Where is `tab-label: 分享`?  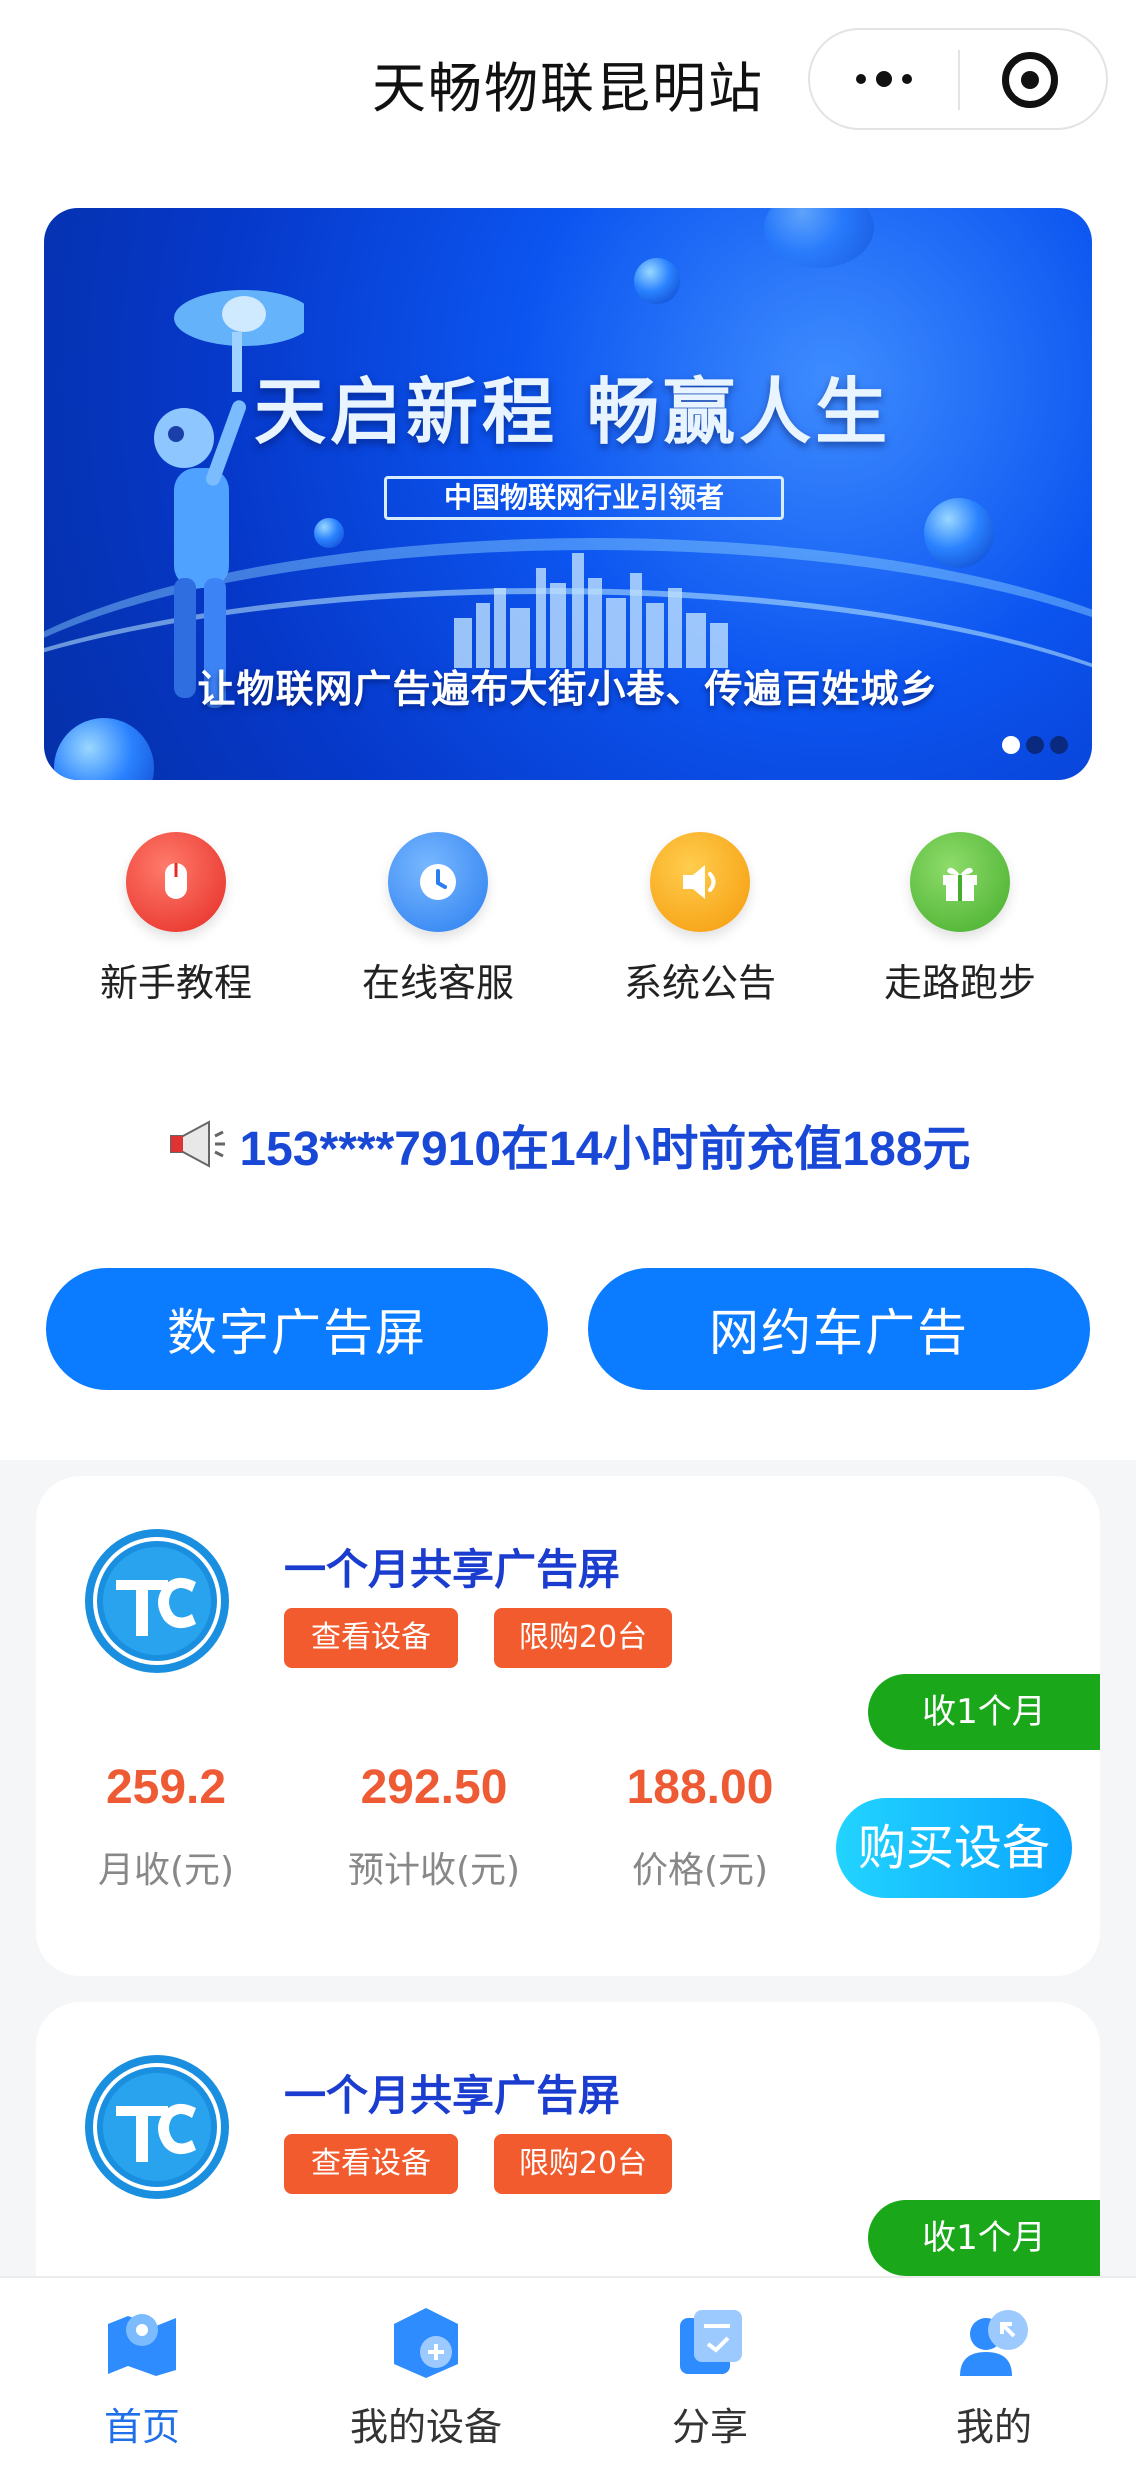
tab-label: 分享 is located at coordinates (709, 2427).